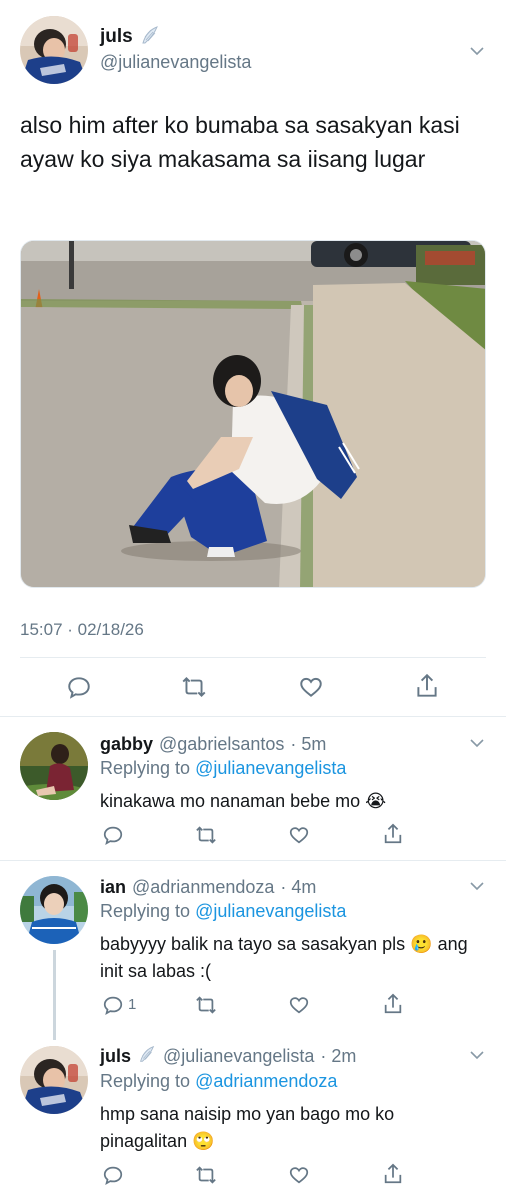 The image size is (506, 1200). What do you see at coordinates (126, 744) in the screenshot?
I see `display-name: gabby` at bounding box center [126, 744].